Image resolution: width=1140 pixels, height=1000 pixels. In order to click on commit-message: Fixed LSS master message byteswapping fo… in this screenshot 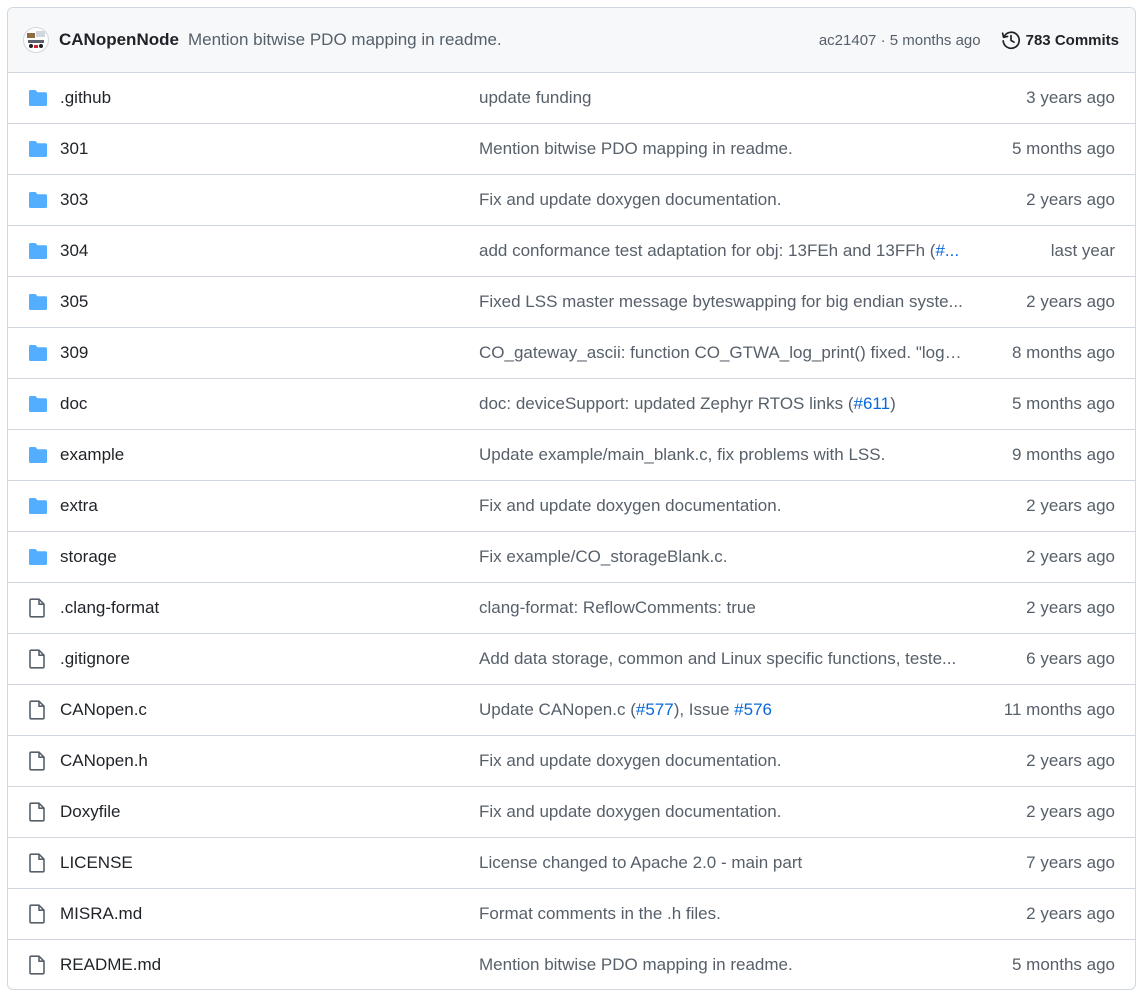, I will do `click(723, 302)`.